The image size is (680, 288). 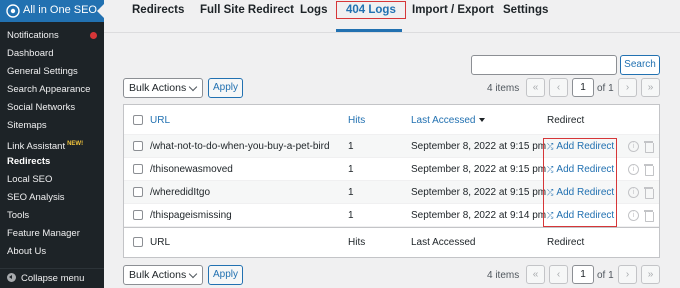 I want to click on first-page-button-bottom: «, so click(x=535, y=274).